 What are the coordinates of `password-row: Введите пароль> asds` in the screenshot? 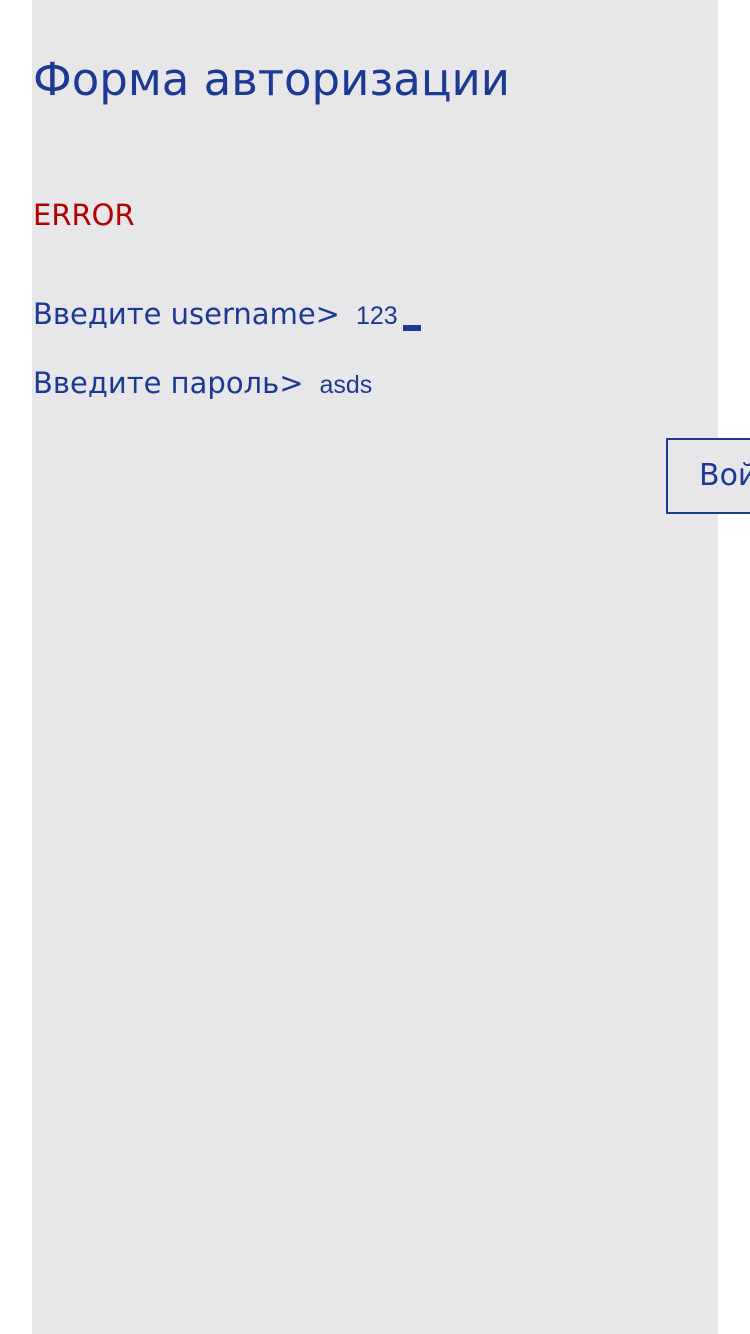 It's located at (202, 384).